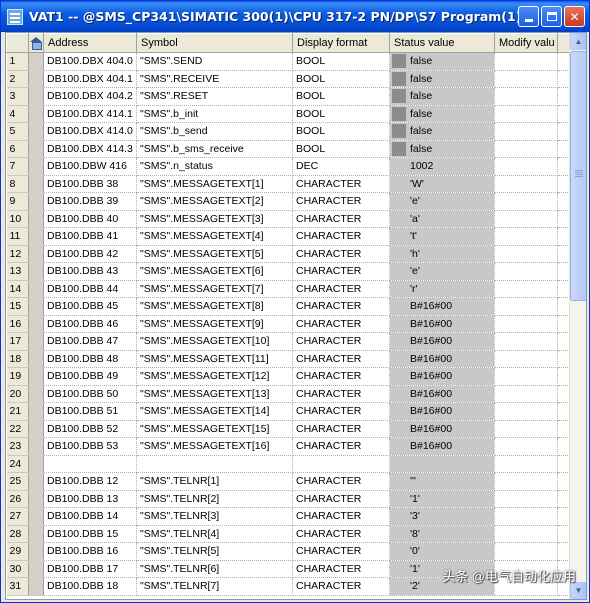  What do you see at coordinates (90, 394) in the screenshot?
I see `address-cell: DB100.DBB 50` at bounding box center [90, 394].